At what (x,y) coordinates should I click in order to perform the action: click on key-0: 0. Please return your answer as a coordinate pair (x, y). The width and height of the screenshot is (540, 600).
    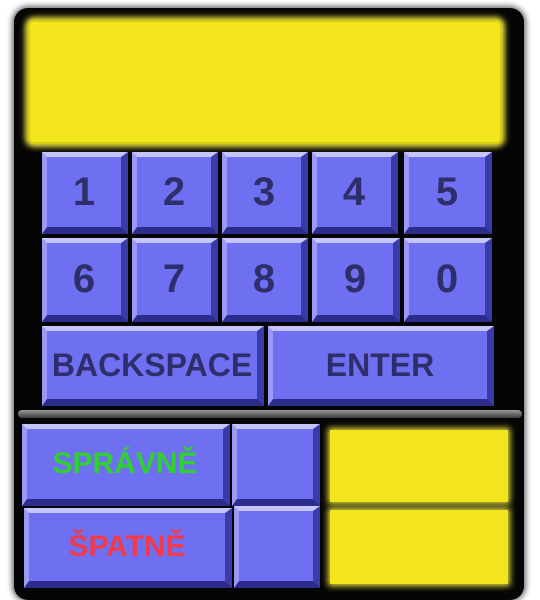
    Looking at the image, I should click on (448, 280).